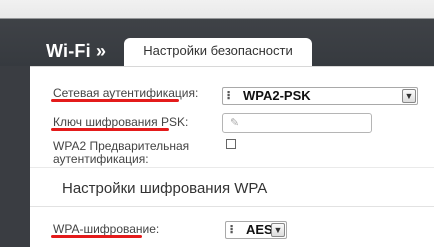  Describe the element at coordinates (259, 229) in the screenshot. I see `wpa-encryption-value: AES` at that location.